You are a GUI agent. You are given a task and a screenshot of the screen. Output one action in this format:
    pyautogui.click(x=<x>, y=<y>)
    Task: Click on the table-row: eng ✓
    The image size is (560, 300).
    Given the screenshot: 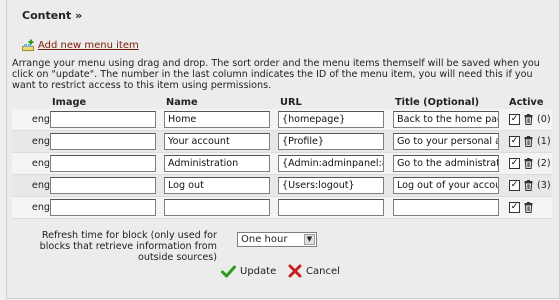 What is the action you would take?
    pyautogui.click(x=282, y=207)
    